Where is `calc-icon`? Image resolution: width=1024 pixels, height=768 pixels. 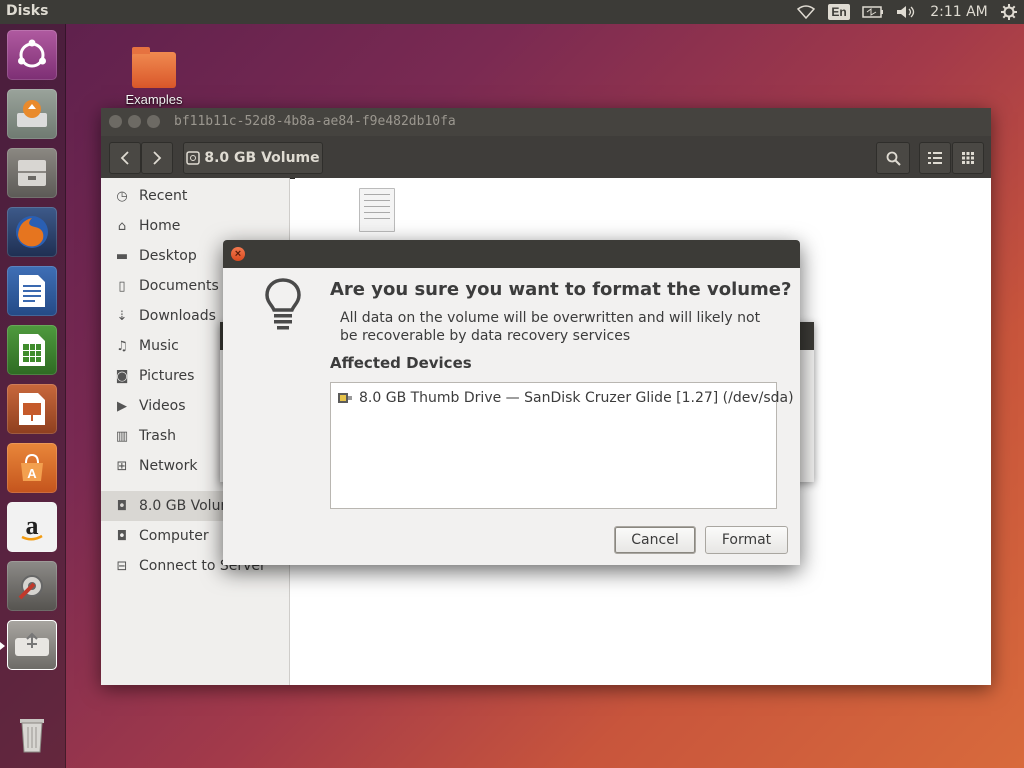
calc-icon is located at coordinates (32, 350).